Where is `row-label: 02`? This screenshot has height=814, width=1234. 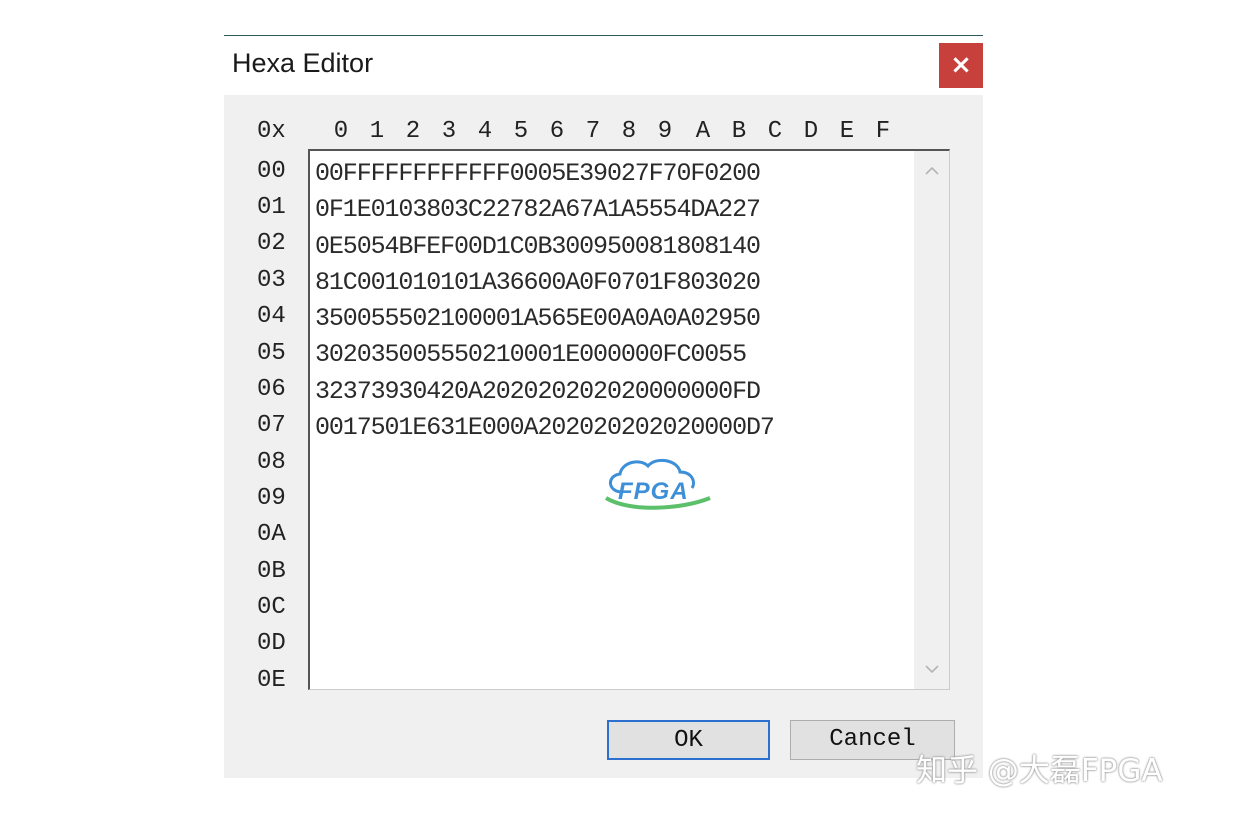
row-label: 02 is located at coordinates (271, 243).